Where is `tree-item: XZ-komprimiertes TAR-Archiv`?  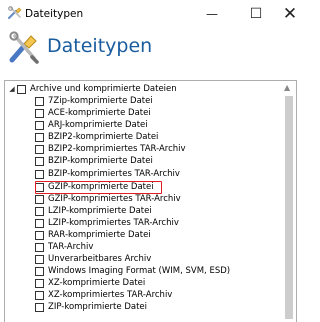 tree-item: XZ-komprimiertes TAR-Archiv is located at coordinates (103, 295).